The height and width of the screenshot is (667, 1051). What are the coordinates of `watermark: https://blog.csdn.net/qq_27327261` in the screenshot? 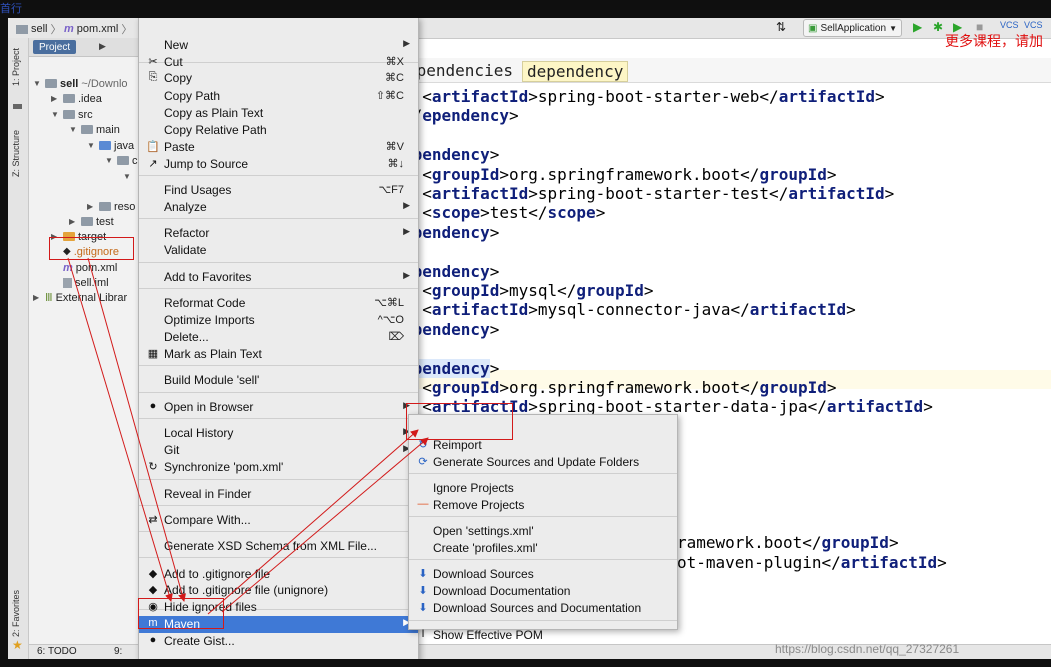 It's located at (867, 649).